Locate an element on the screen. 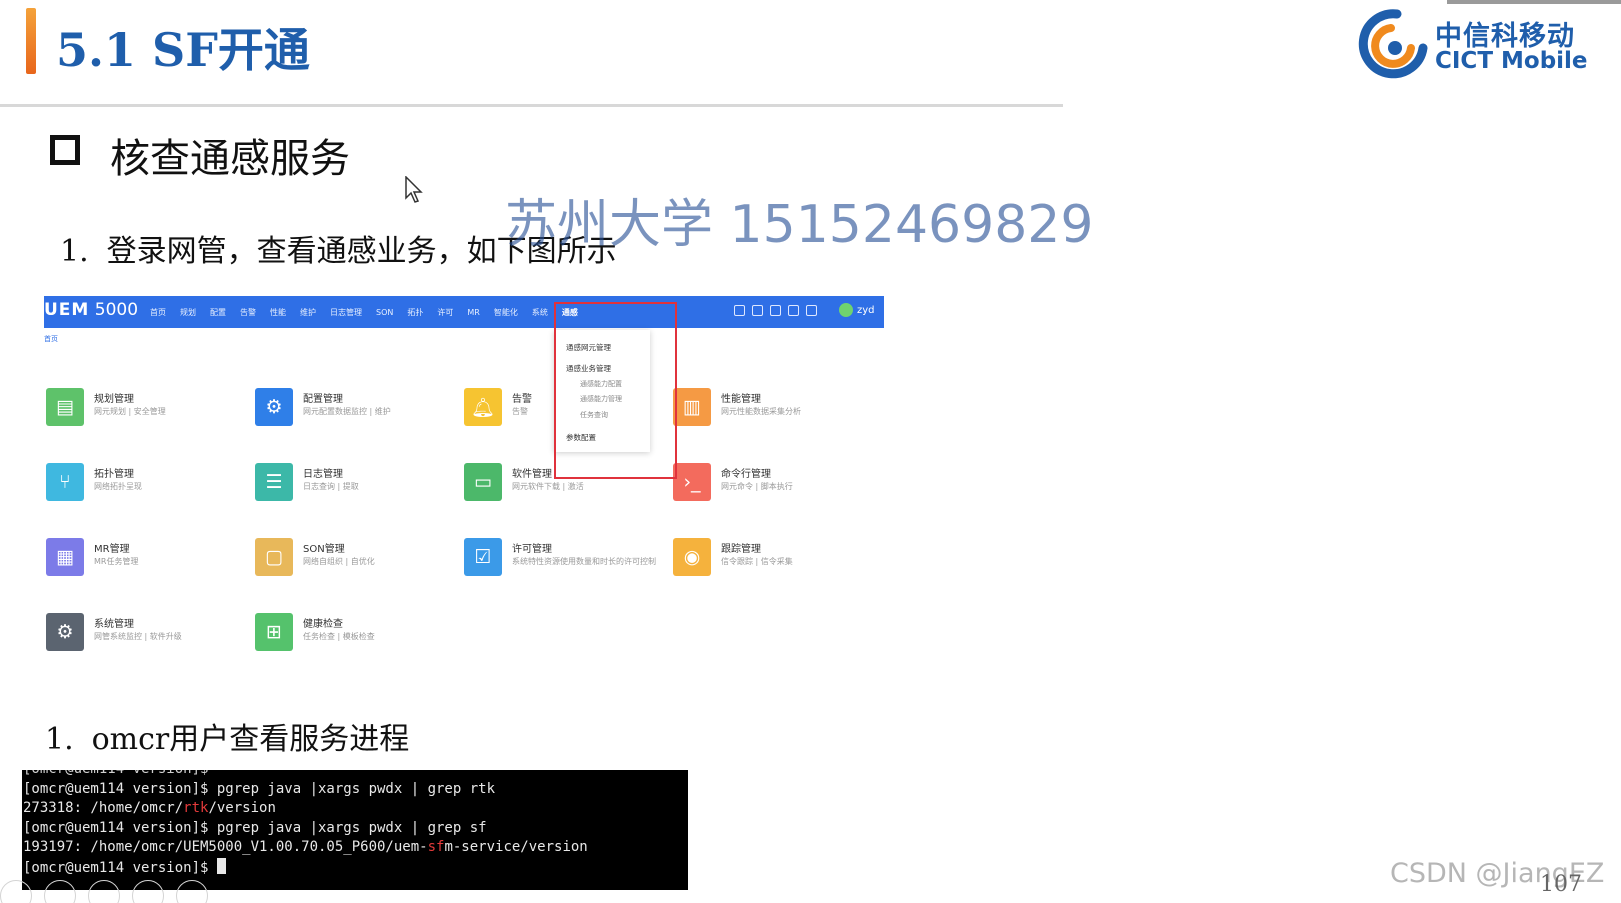 This screenshot has height=903, width=1621. logo-text-en: CICT Mobile is located at coordinates (1511, 61).